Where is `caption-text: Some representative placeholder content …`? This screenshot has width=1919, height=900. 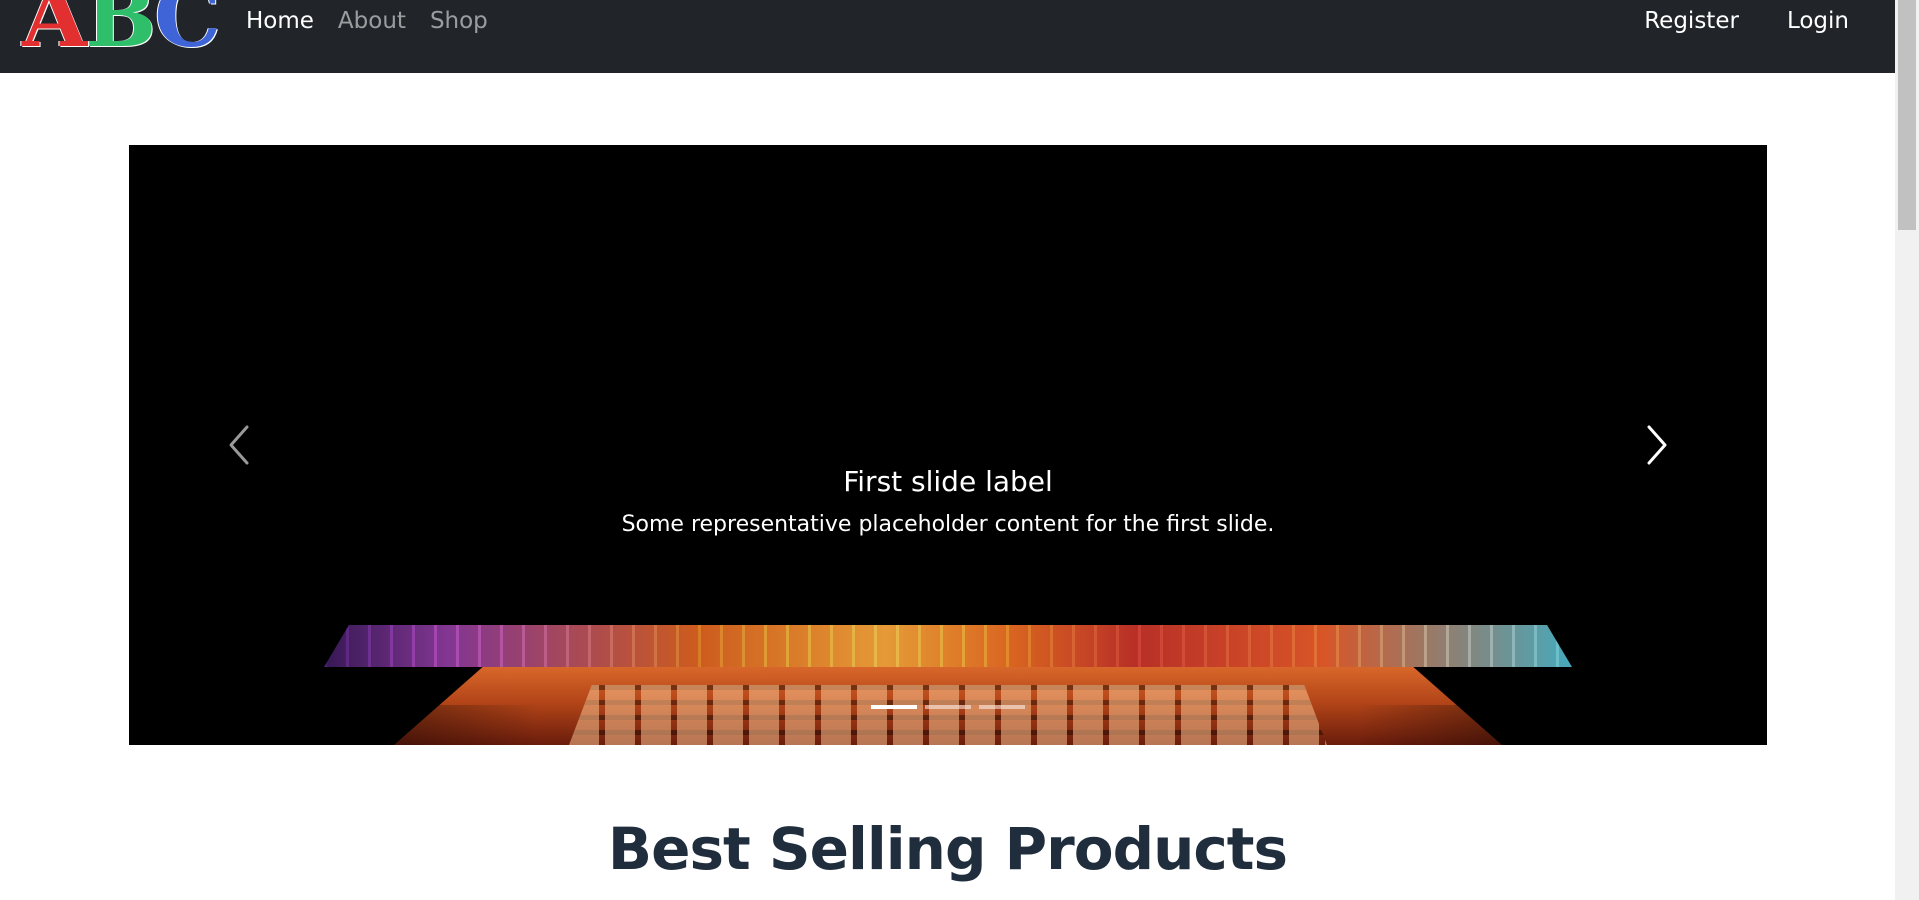 caption-text: Some representative placeholder content … is located at coordinates (948, 524).